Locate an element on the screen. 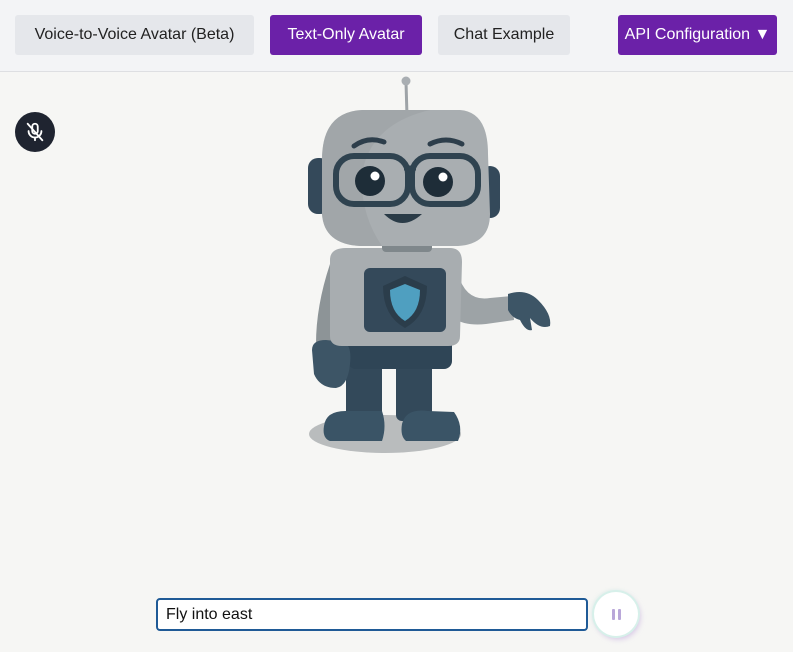 This screenshot has height=652, width=793. tab-text-only-avatar: Text-Only Avatar is located at coordinates (346, 35).